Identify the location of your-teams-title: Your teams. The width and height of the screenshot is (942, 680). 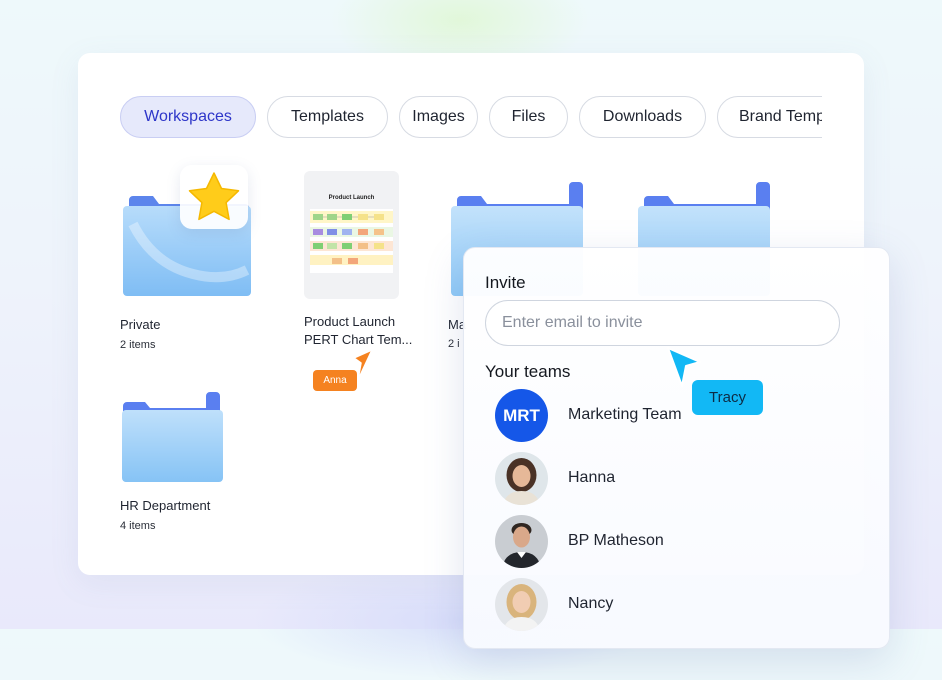
(528, 371).